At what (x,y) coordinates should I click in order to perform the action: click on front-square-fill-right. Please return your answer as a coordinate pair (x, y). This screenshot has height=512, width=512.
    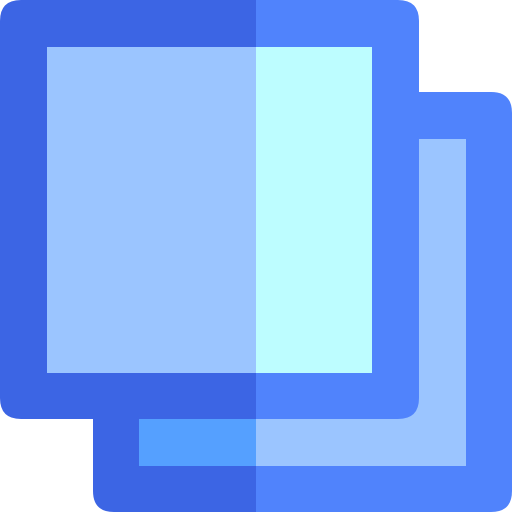
    Looking at the image, I should click on (314, 210).